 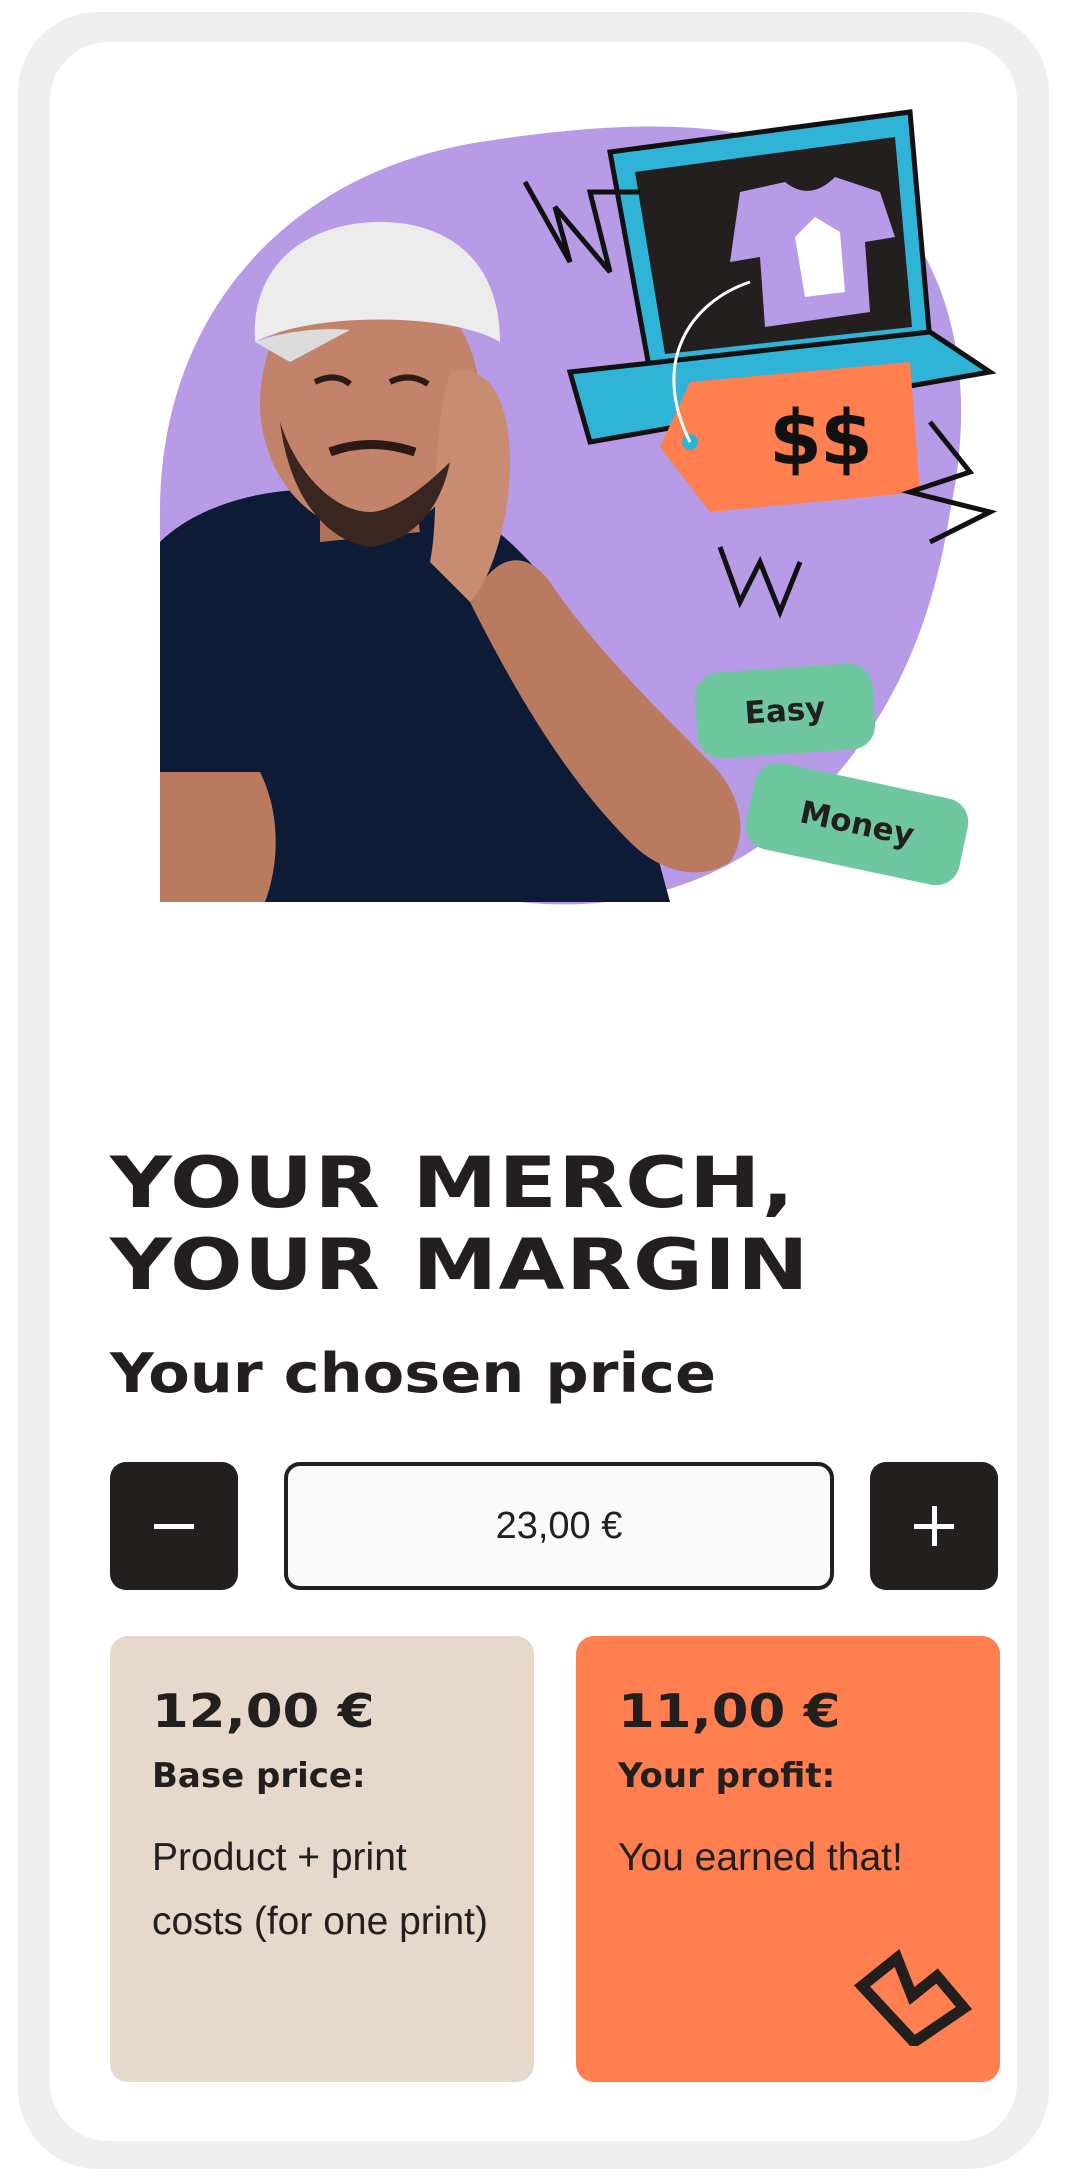 I want to click on headline-line-2: YOUR MARGIN, so click(x=460, y=1265).